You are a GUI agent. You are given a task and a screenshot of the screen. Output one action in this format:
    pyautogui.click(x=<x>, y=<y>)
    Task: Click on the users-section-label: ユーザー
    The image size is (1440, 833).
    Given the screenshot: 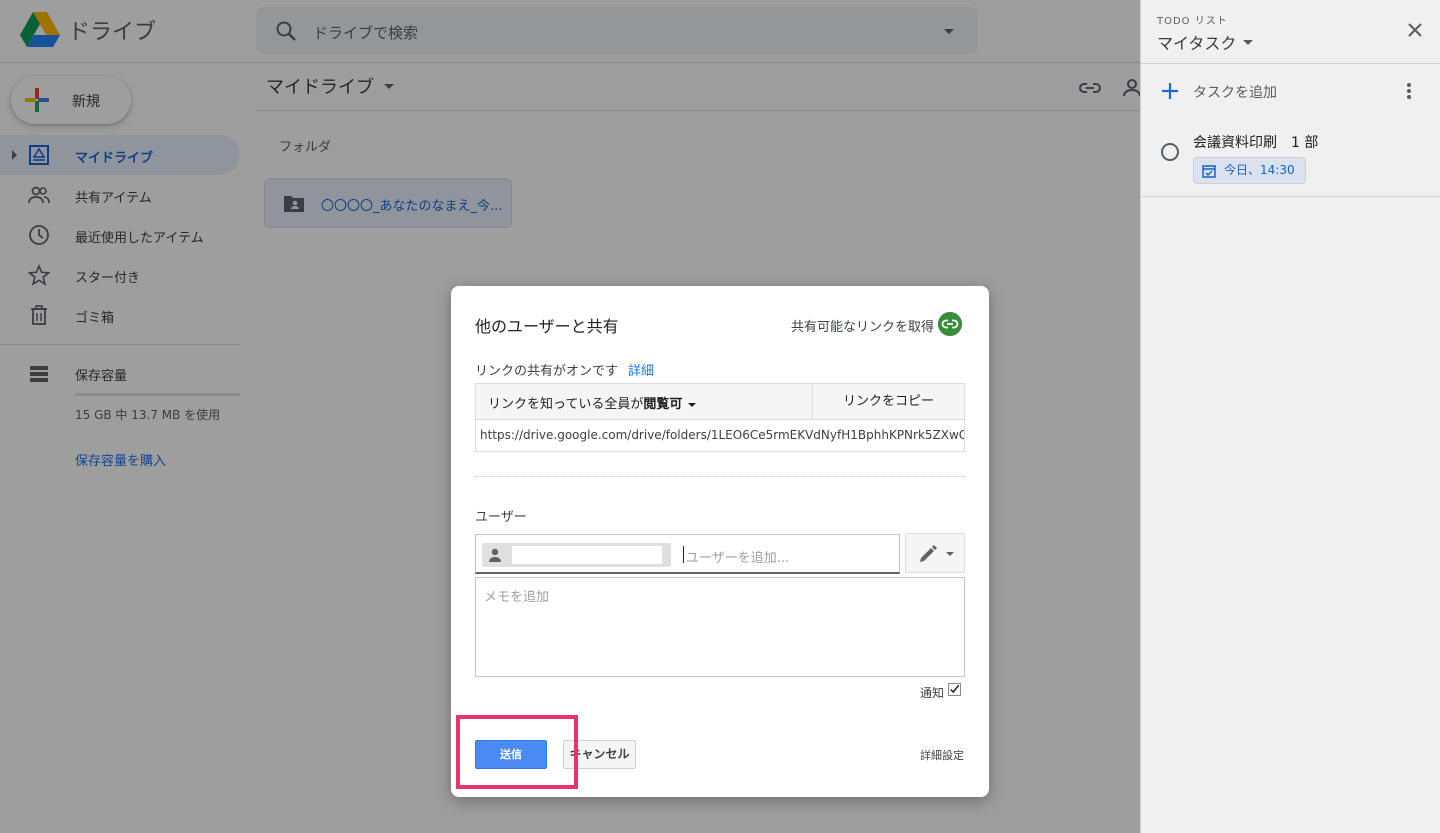 What is the action you would take?
    pyautogui.click(x=501, y=517)
    